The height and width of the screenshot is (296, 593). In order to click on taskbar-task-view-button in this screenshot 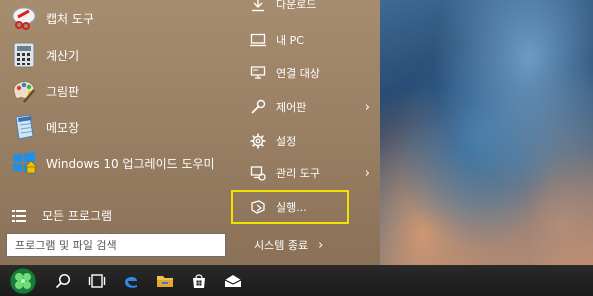, I will do `click(97, 280)`.